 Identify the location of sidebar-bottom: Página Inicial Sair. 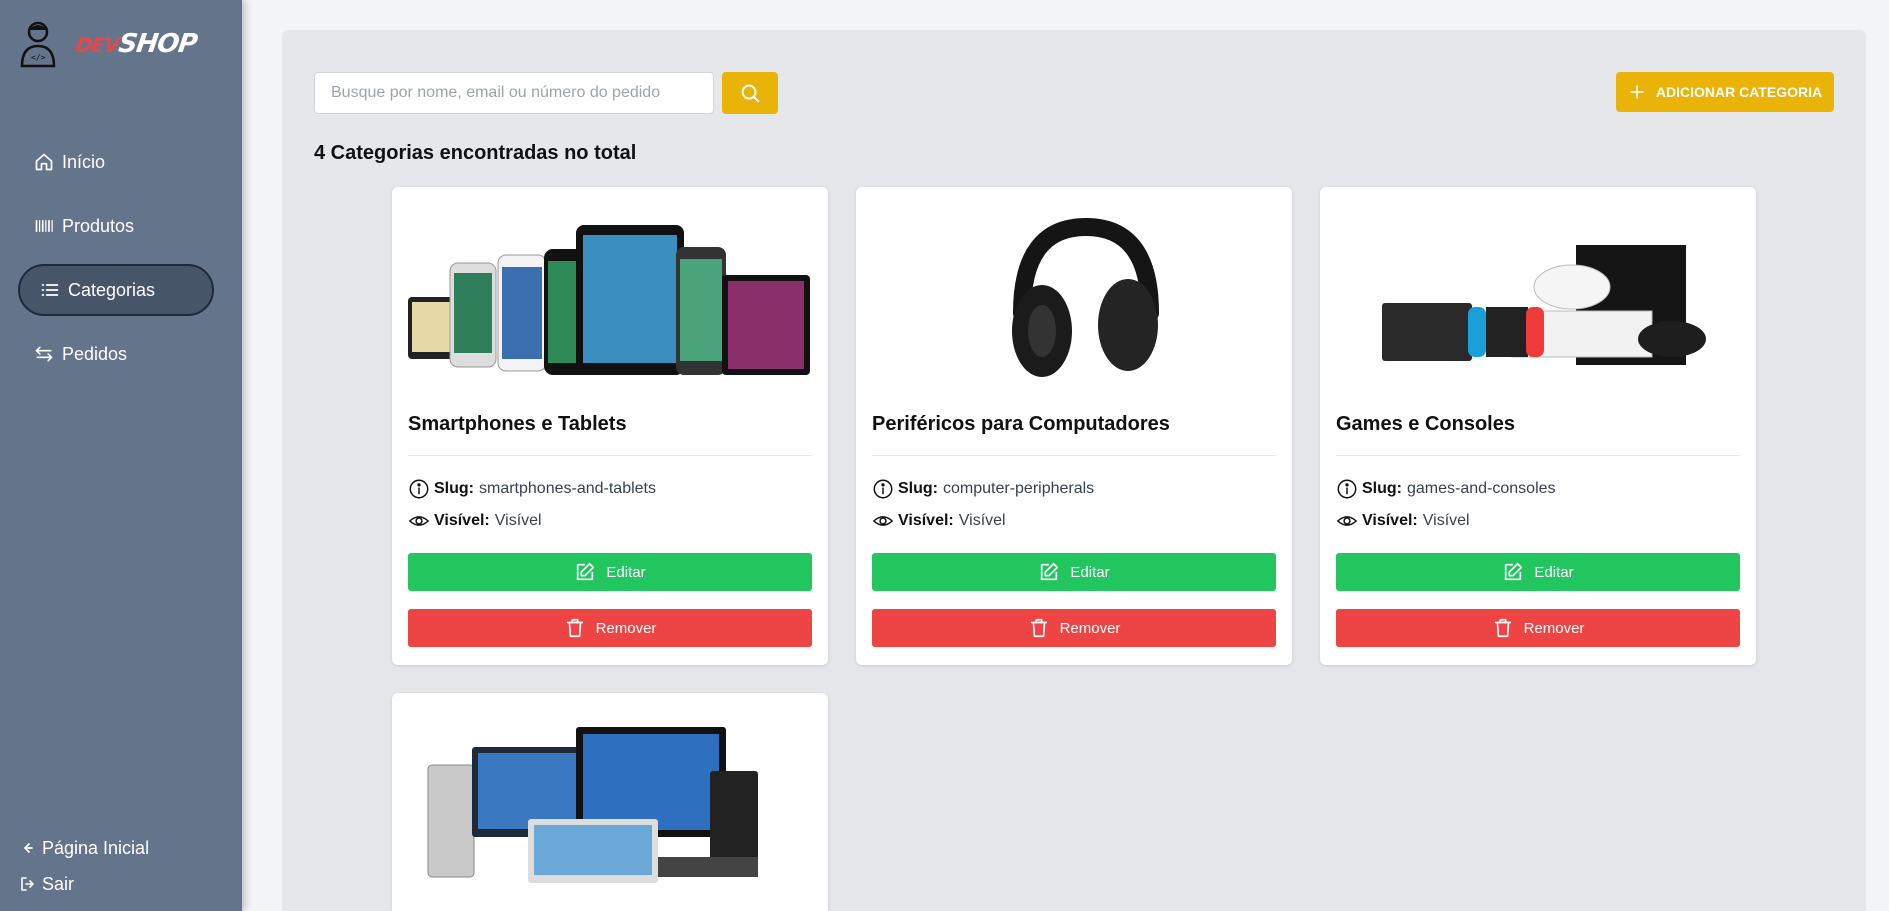
(84, 866).